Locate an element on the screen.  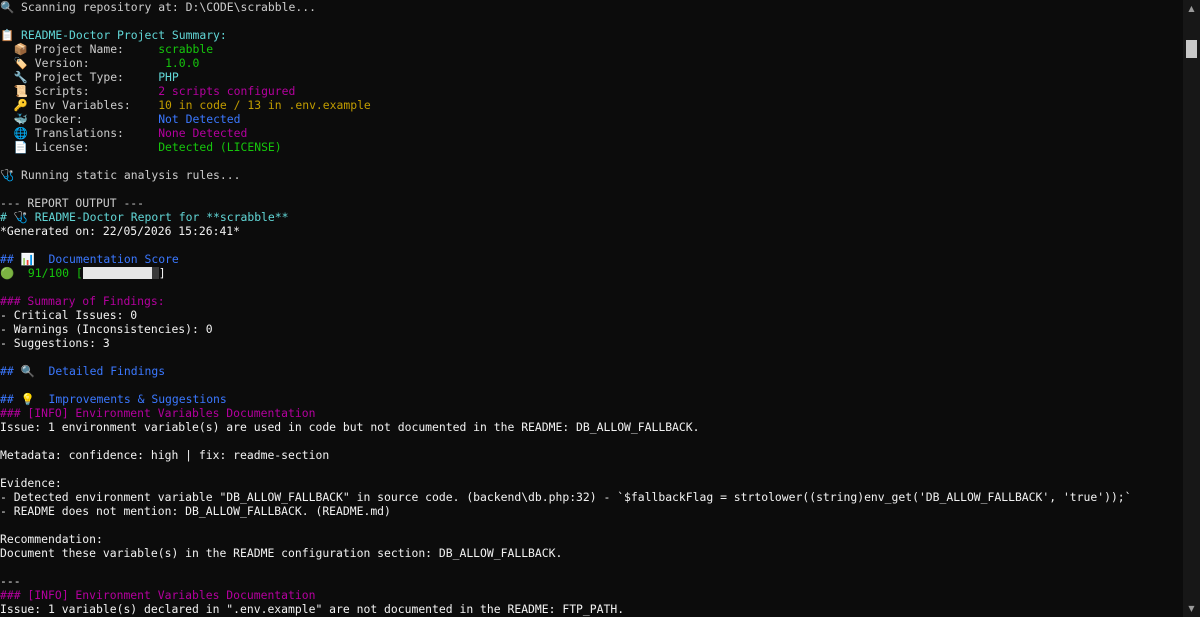
terminal-line: 📜 Scripts: 2 scripts configured is located at coordinates (590, 91).